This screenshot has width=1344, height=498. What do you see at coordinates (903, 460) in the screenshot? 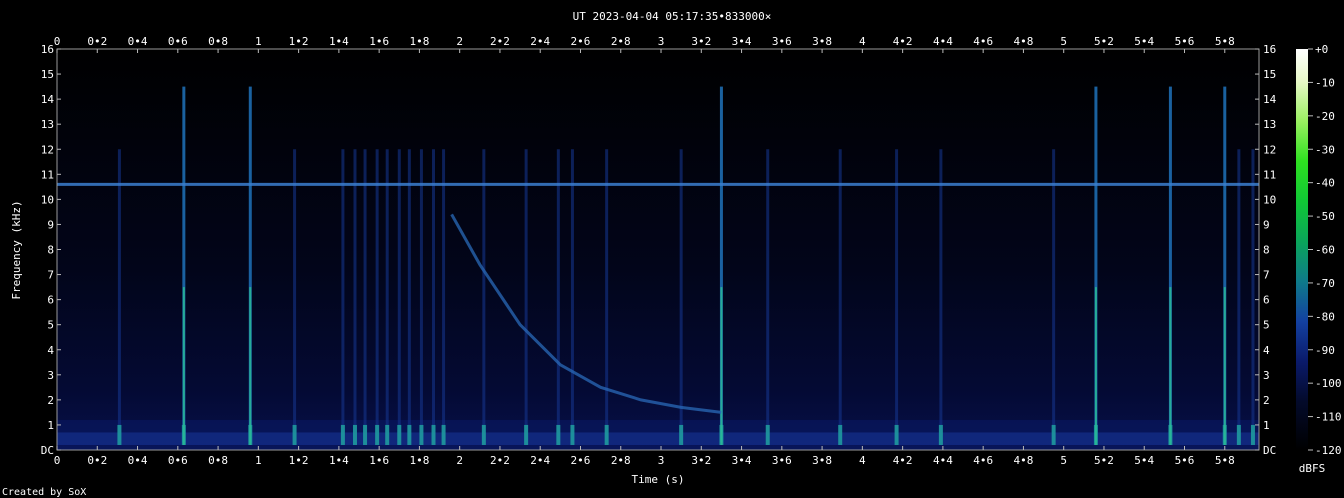
I see `x-tick-label: 4•2` at bounding box center [903, 460].